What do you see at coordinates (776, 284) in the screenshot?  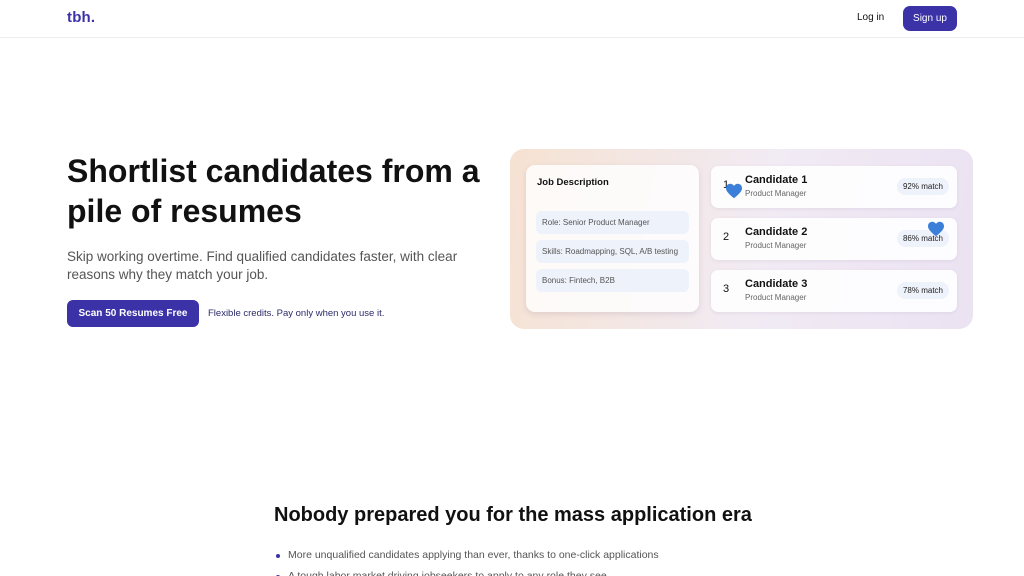 I see `candidate-name: Candidate 3` at bounding box center [776, 284].